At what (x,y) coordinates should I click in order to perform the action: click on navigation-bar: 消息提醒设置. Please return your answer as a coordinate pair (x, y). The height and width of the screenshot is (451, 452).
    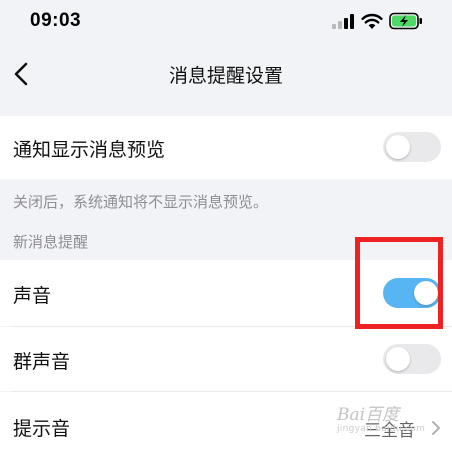
    Looking at the image, I should click on (226, 74).